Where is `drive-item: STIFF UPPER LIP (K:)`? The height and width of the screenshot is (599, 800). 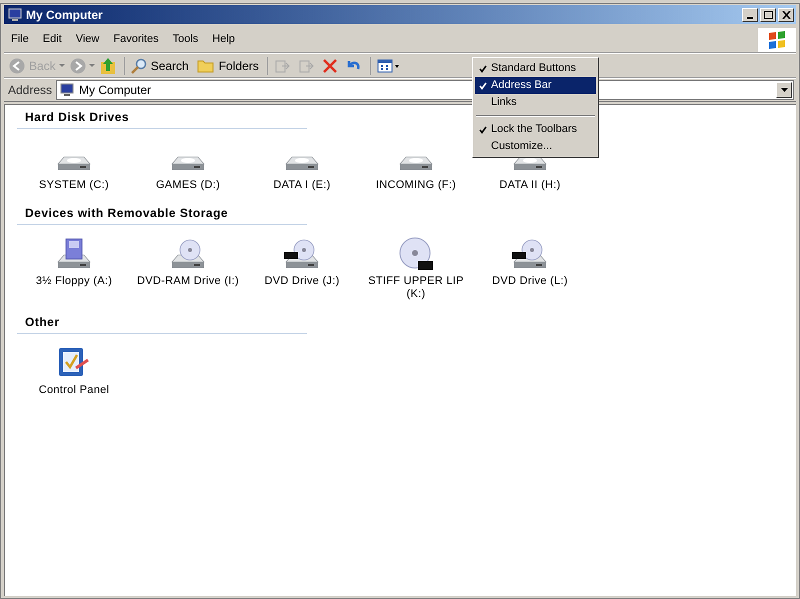 drive-item: STIFF UPPER LIP (K:) is located at coordinates (416, 268).